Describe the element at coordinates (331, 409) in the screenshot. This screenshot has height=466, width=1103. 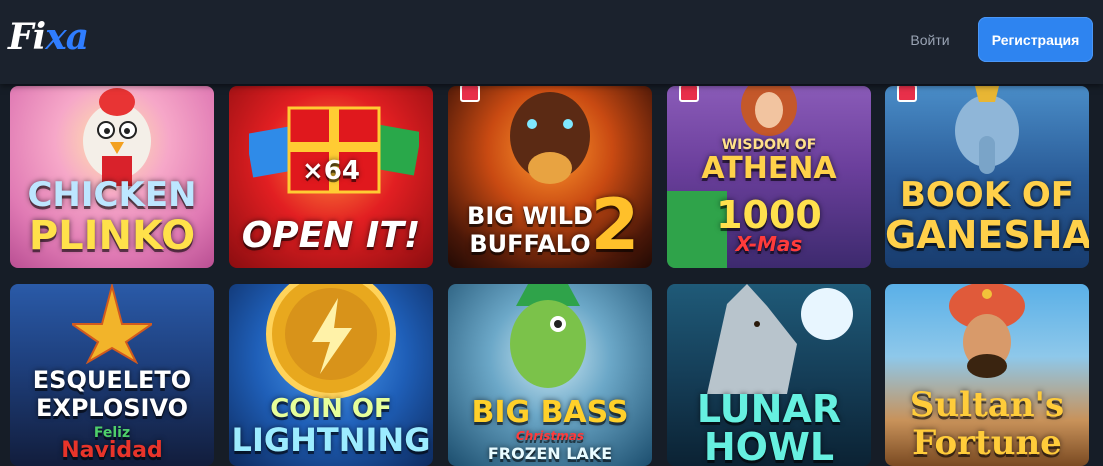
I see `game-title: COIN OF` at that location.